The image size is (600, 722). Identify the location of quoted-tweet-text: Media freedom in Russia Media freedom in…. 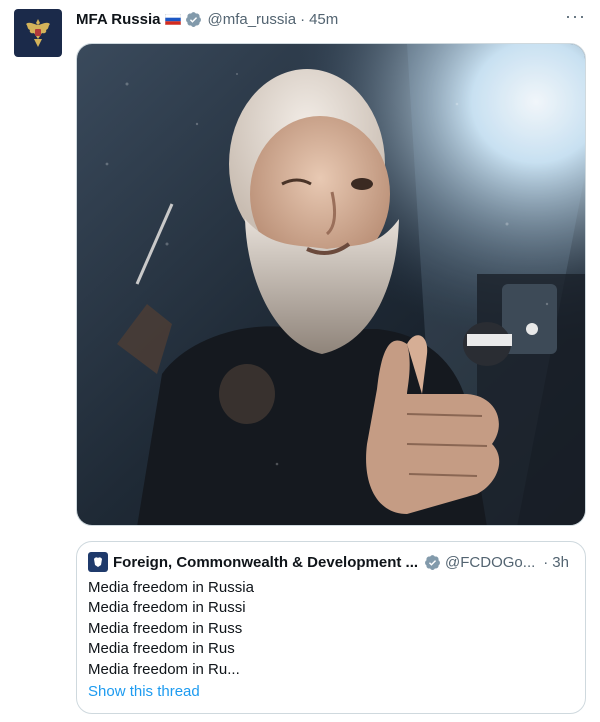
(171, 629).